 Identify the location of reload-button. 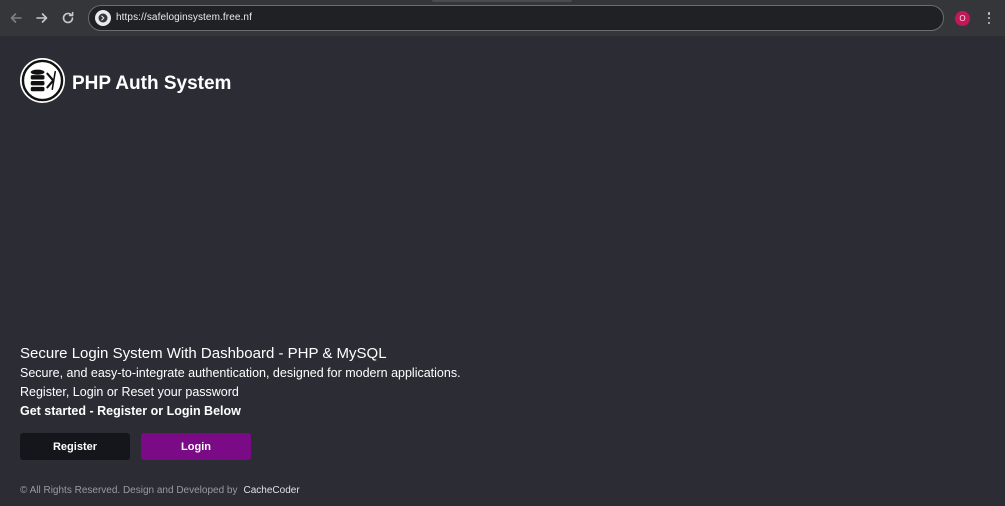
(68, 18).